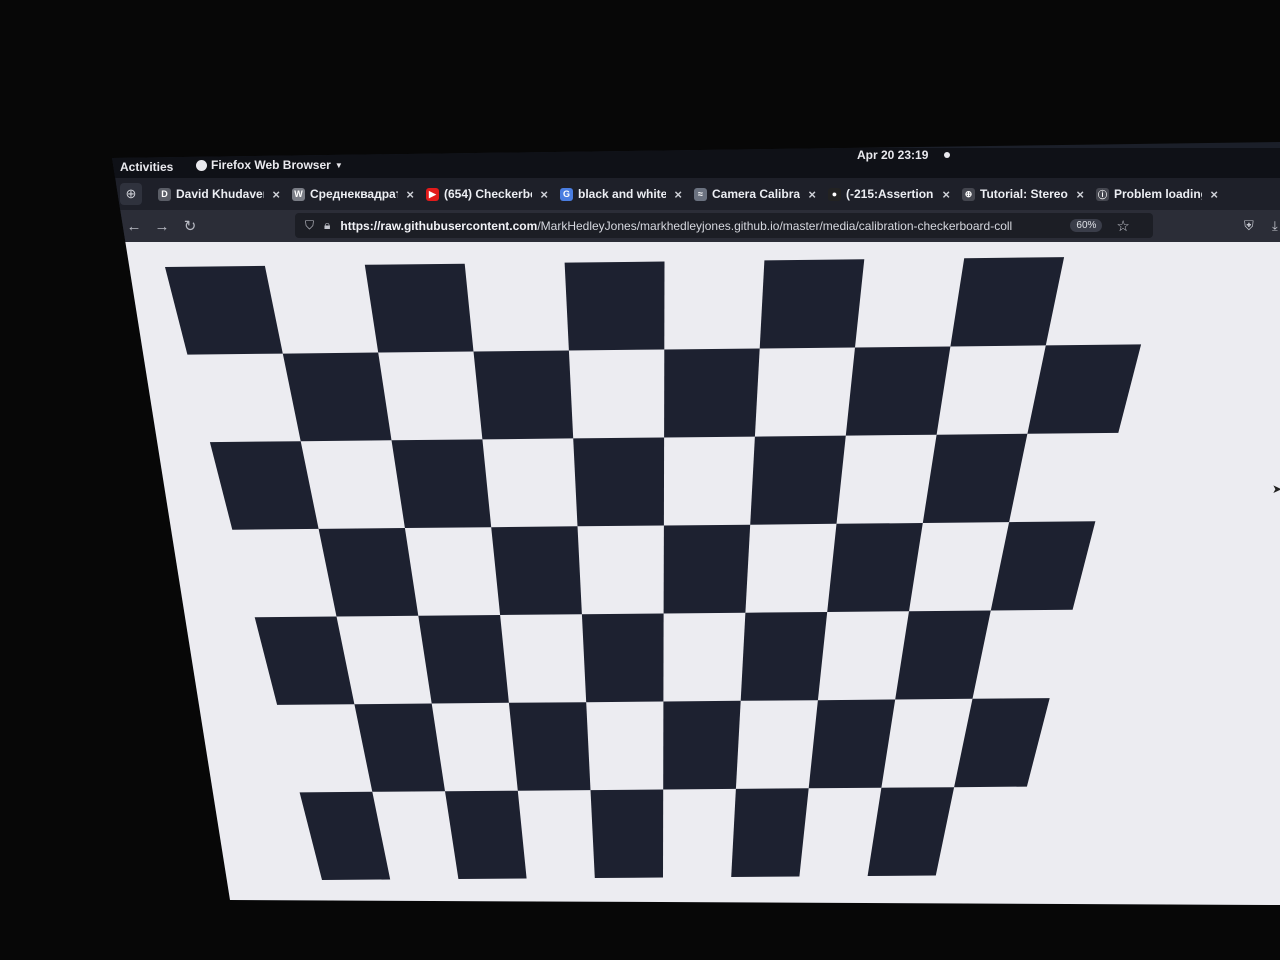 The width and height of the screenshot is (1280, 960). Describe the element at coordinates (327, 225) in the screenshot. I see `lock-icon: 🔒︎` at that location.